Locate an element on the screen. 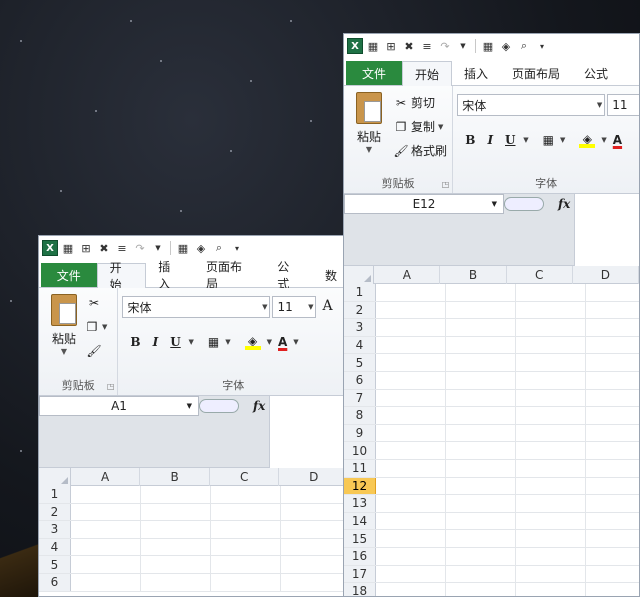 This screenshot has width=640, height=597. font-name-select: 宋体 ▼ is located at coordinates (196, 307).